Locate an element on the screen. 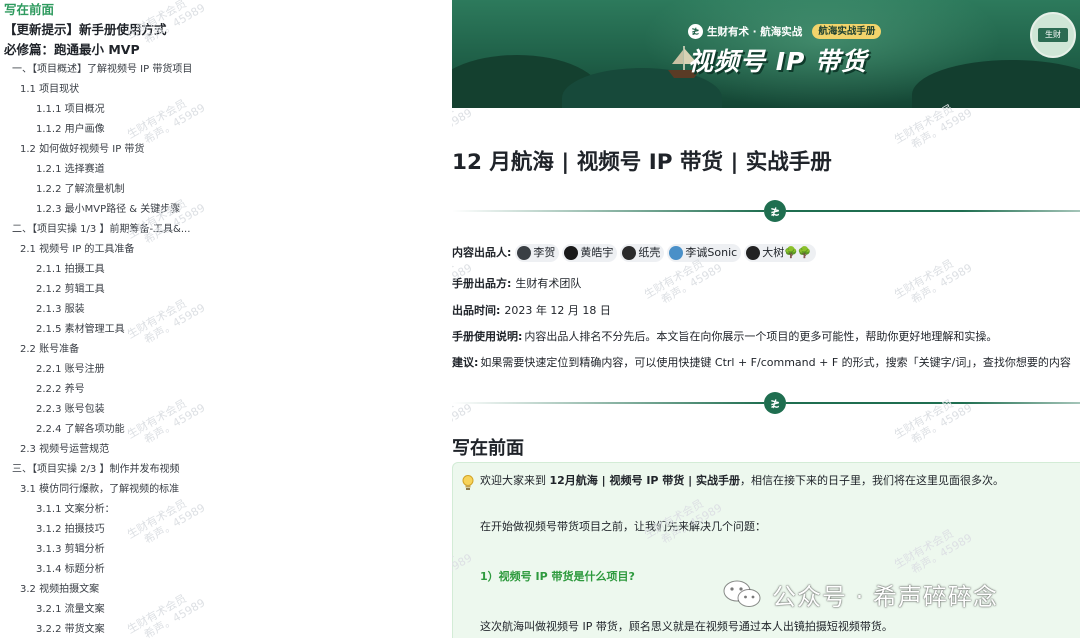 The width and height of the screenshot is (1080, 638). toc-item: 3.1.4 标题分析 is located at coordinates (52, 570).